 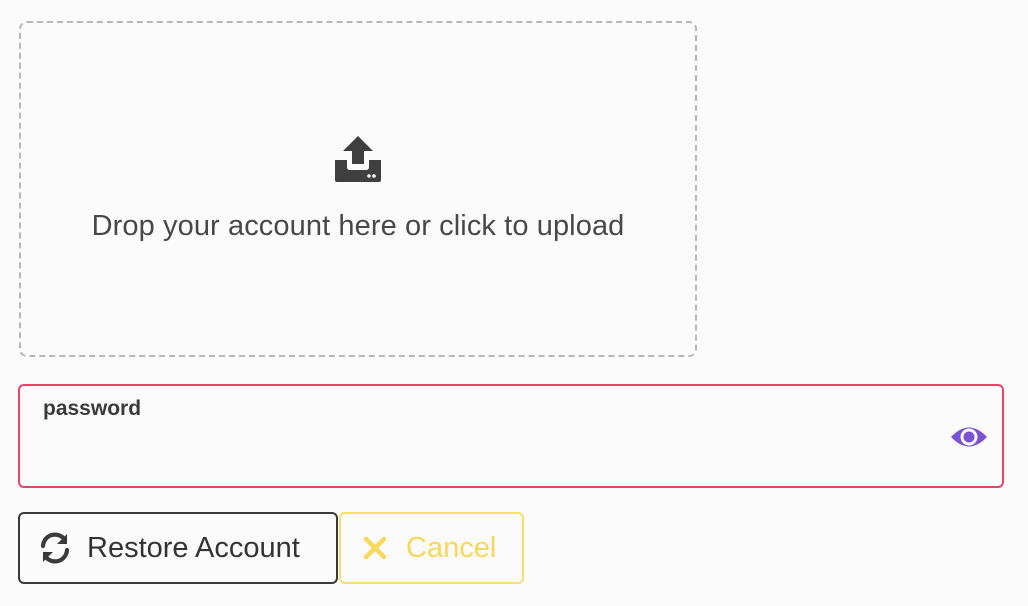 What do you see at coordinates (358, 158) in the screenshot?
I see `upload-icon` at bounding box center [358, 158].